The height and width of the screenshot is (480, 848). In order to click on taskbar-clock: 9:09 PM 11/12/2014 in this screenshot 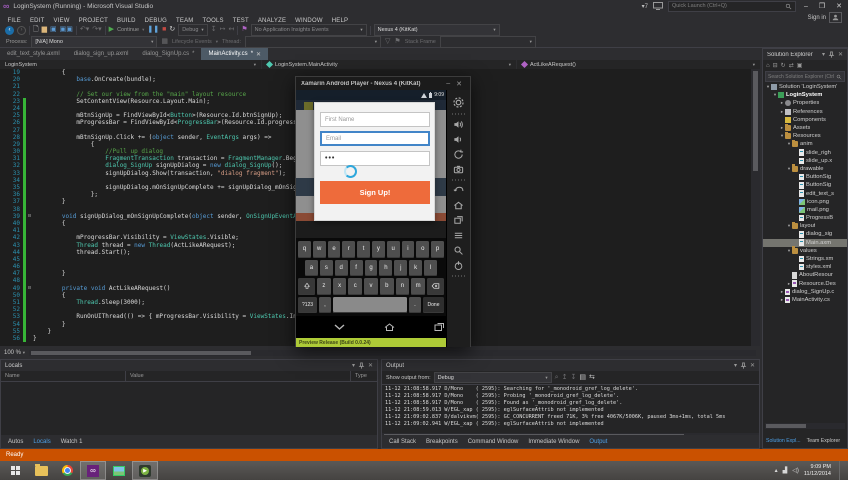, I will do `click(819, 471)`.